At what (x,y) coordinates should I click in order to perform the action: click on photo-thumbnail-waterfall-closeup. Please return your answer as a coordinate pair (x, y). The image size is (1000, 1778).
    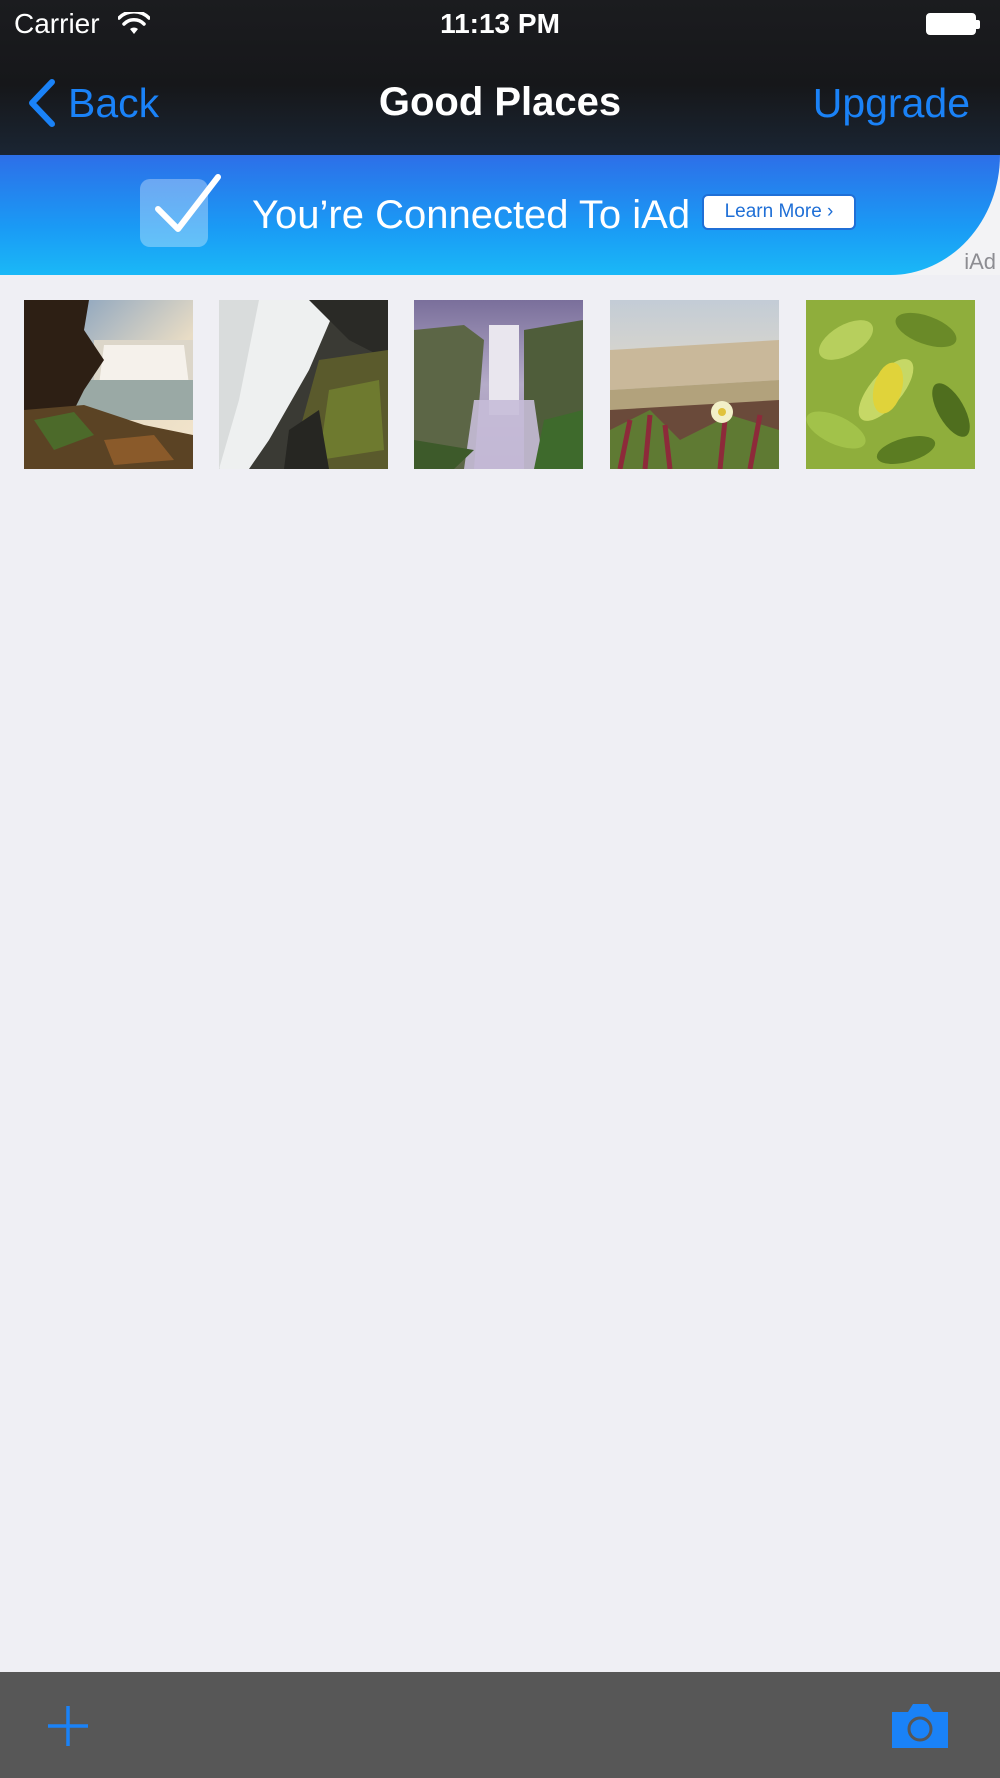
    Looking at the image, I should click on (303, 384).